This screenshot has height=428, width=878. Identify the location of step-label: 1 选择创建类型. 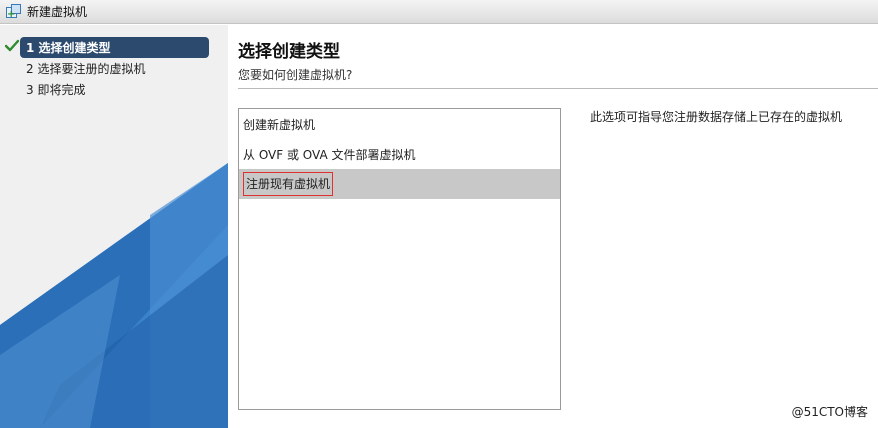
(68, 48).